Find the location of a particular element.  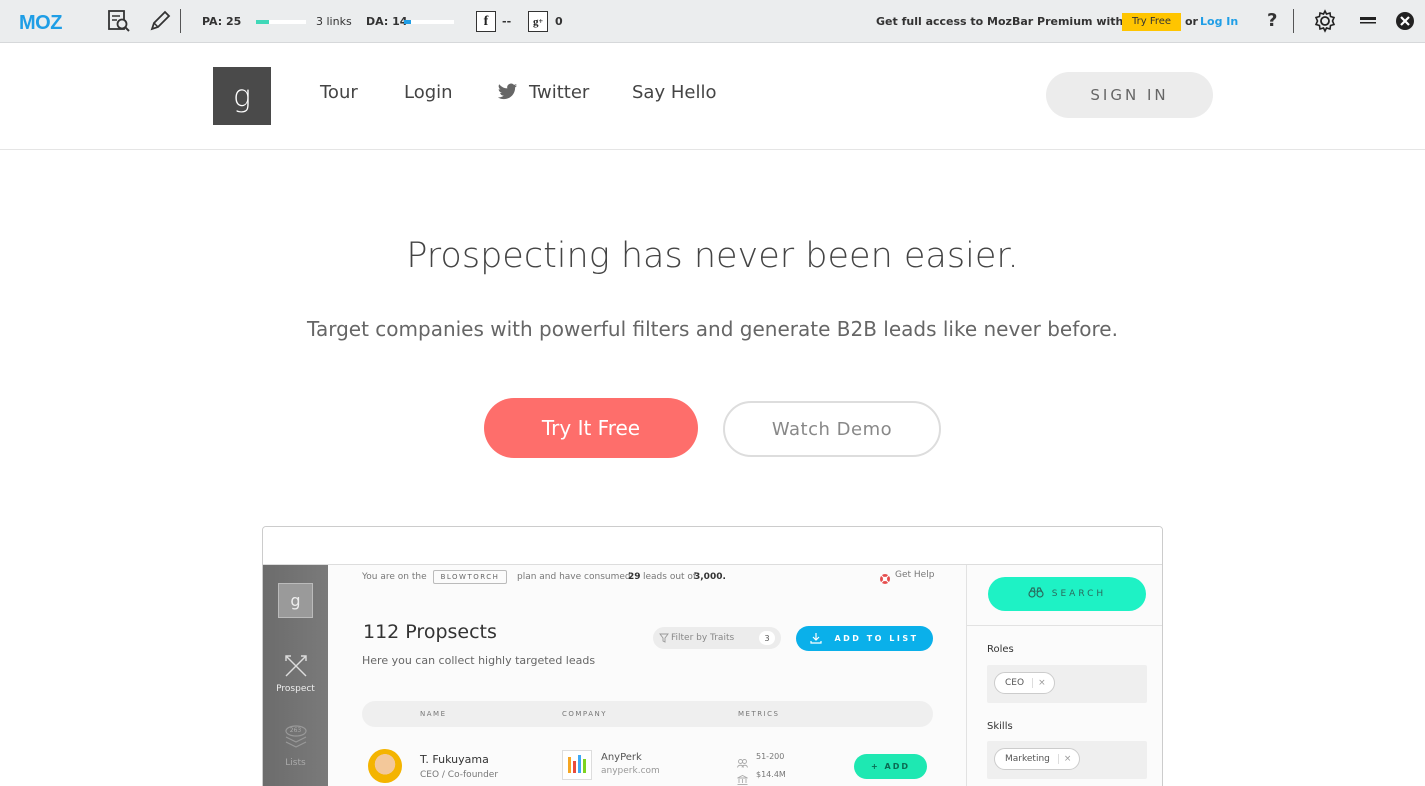

roles-label: Roles is located at coordinates (1000, 649).